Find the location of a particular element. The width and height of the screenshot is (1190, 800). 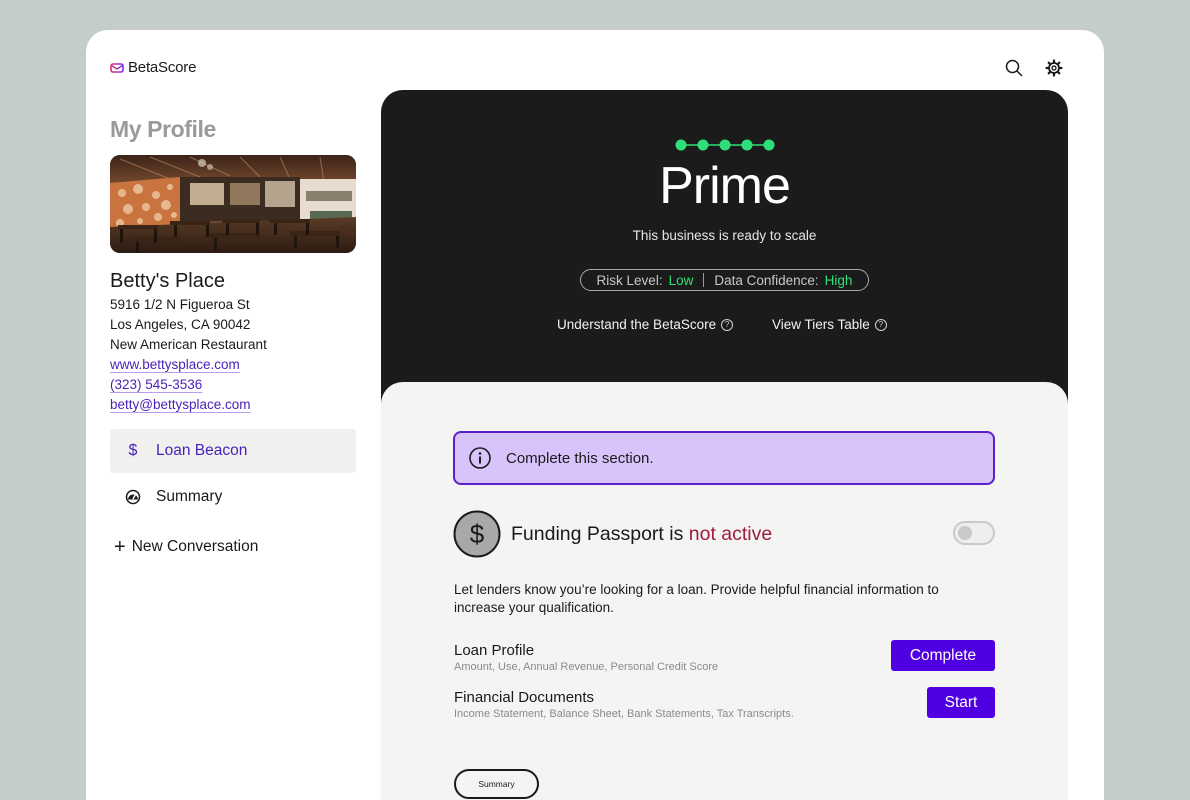

understand-betascore-link: Understand the BetaScore ? is located at coordinates (645, 324).